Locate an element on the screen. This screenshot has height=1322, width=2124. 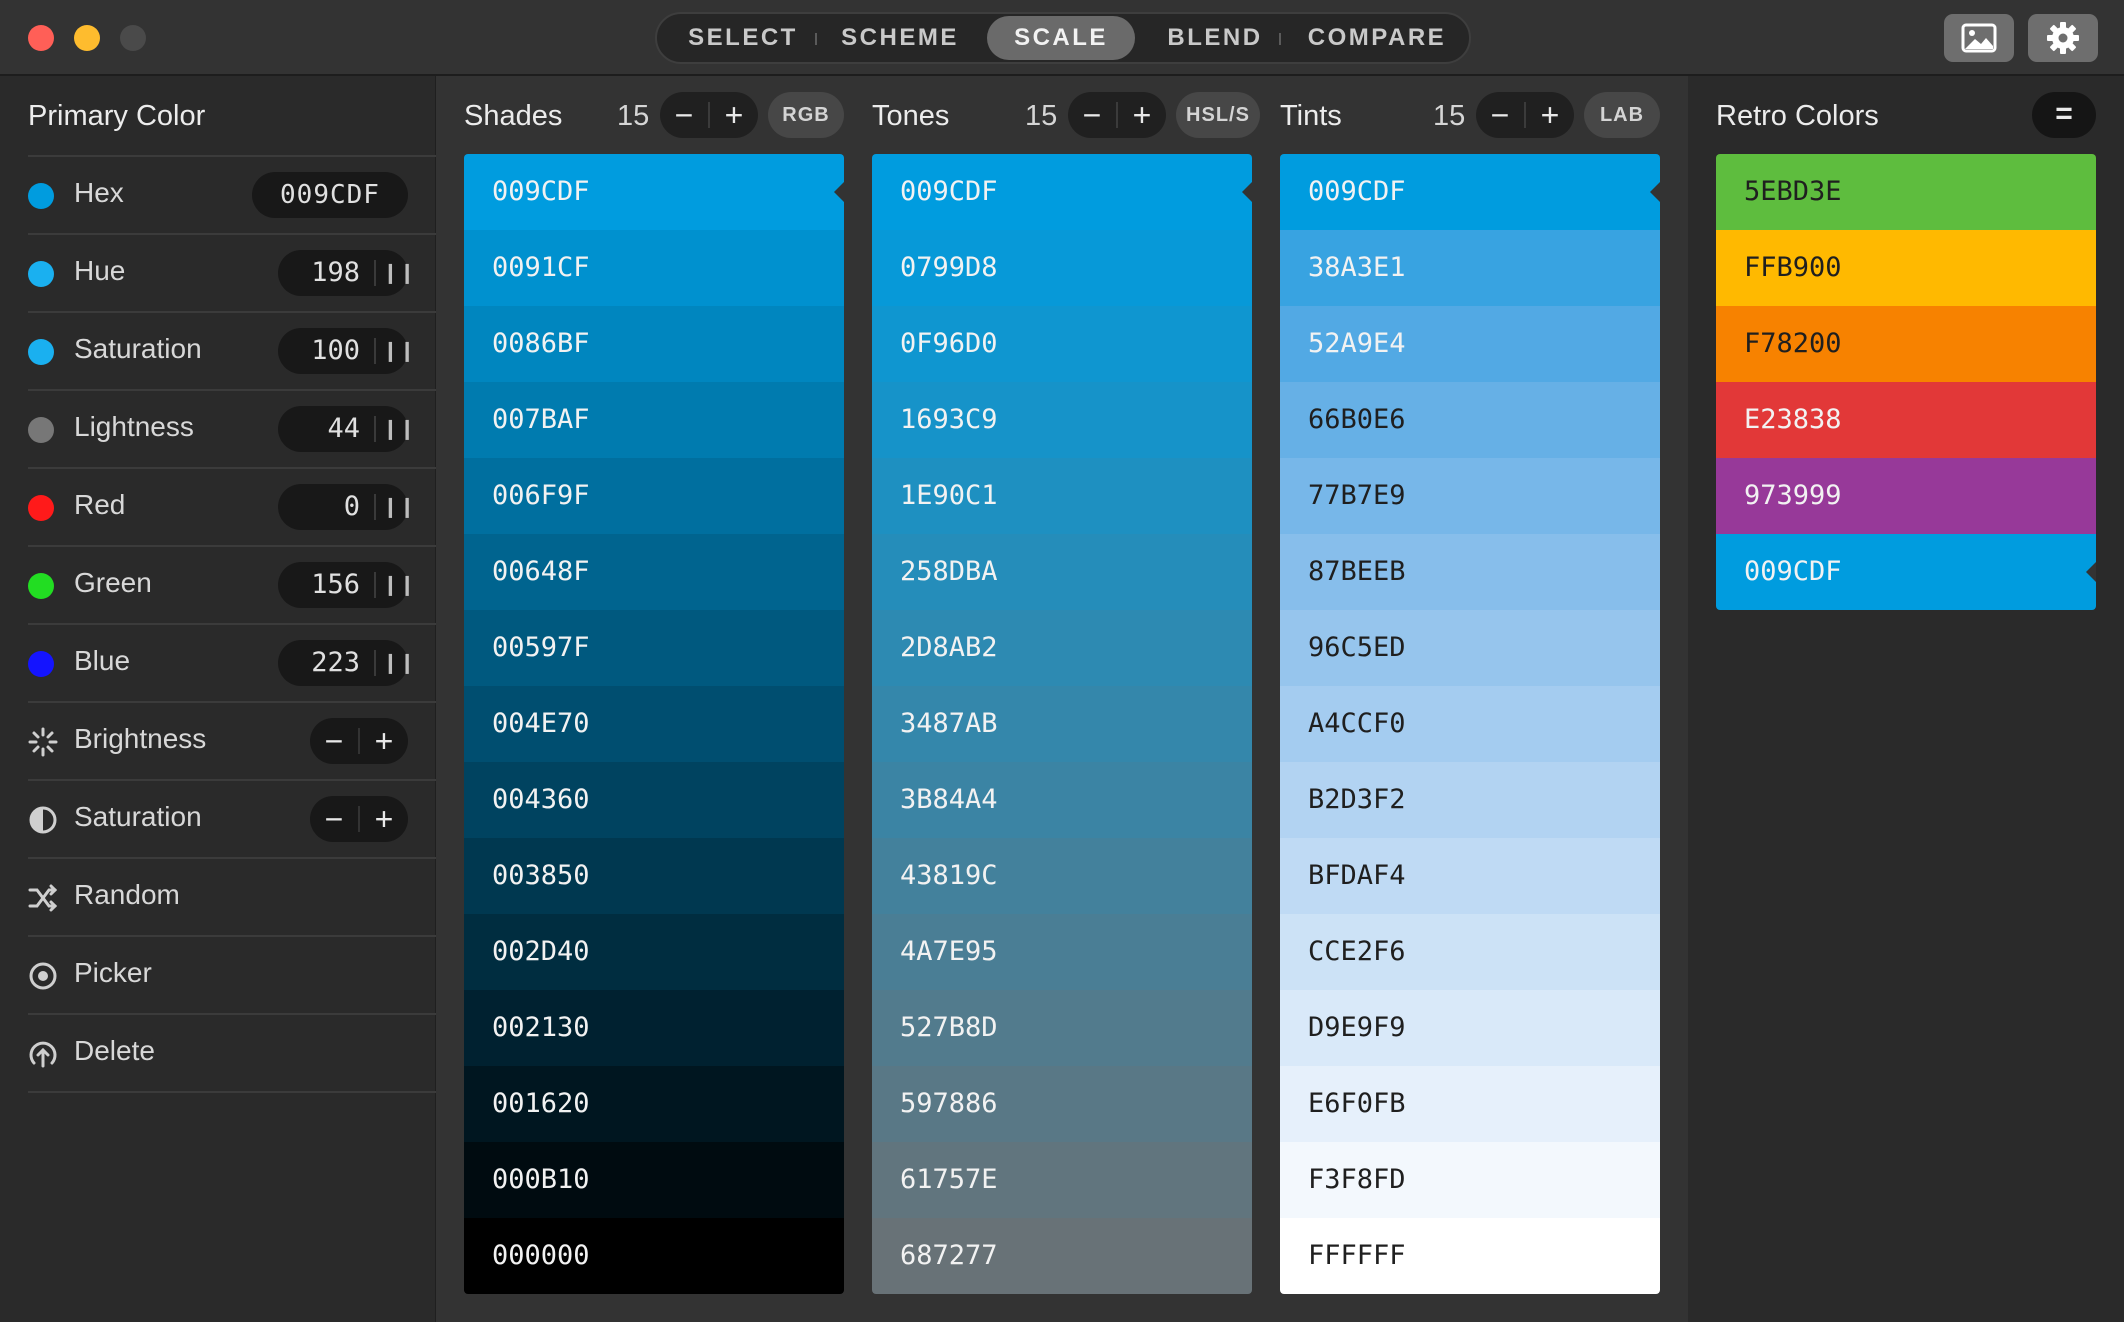
zoom-window-button is located at coordinates (133, 38).